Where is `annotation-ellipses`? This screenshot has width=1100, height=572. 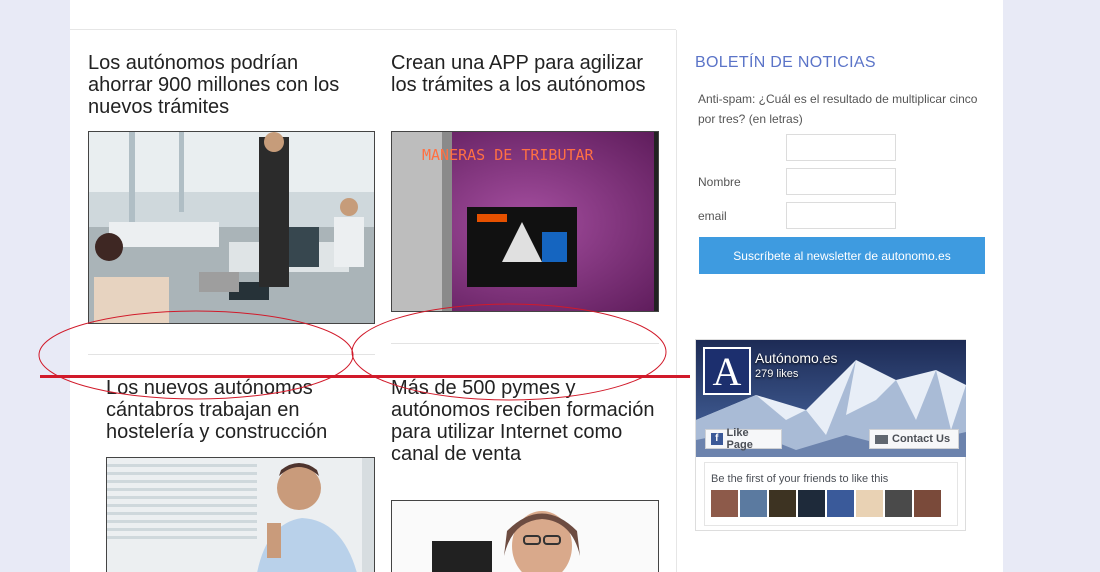 annotation-ellipses is located at coordinates (352, 352).